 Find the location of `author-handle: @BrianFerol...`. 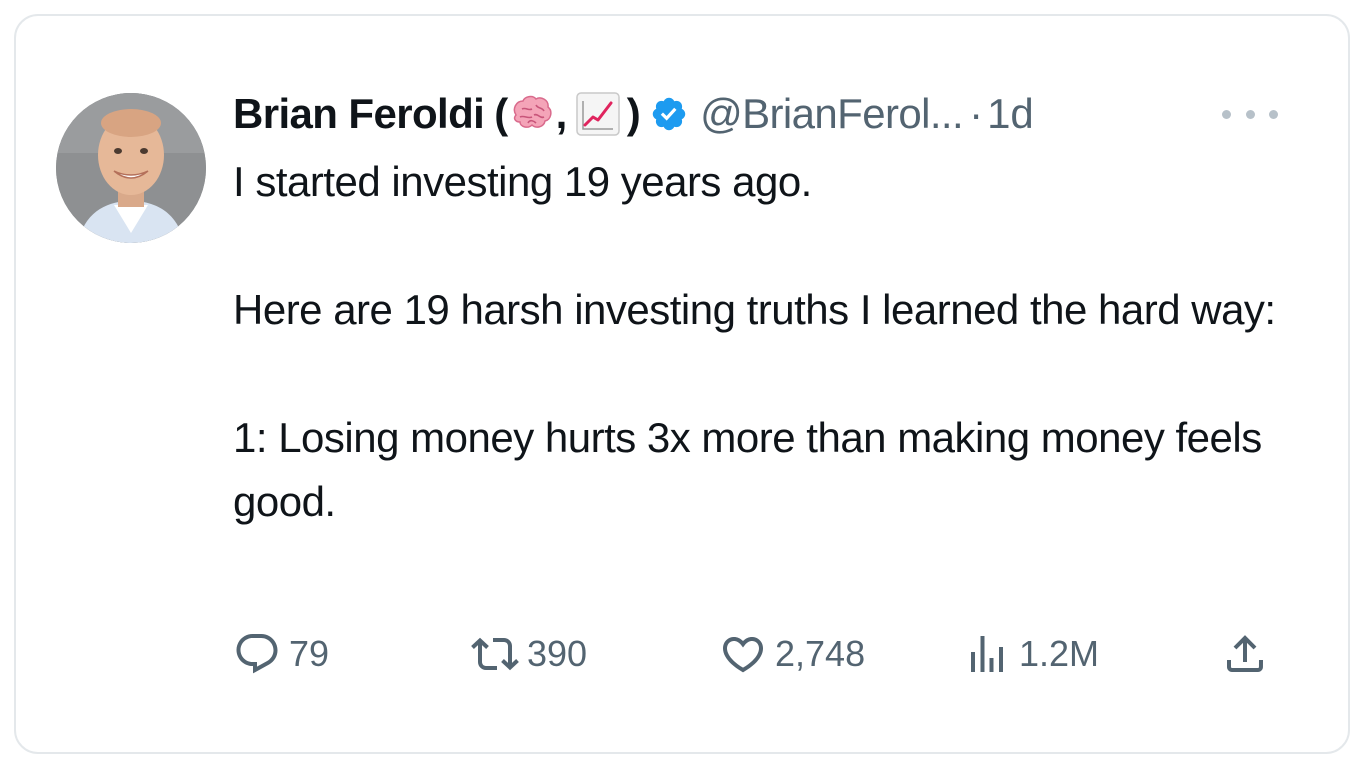

author-handle: @BrianFerol... is located at coordinates (832, 114).